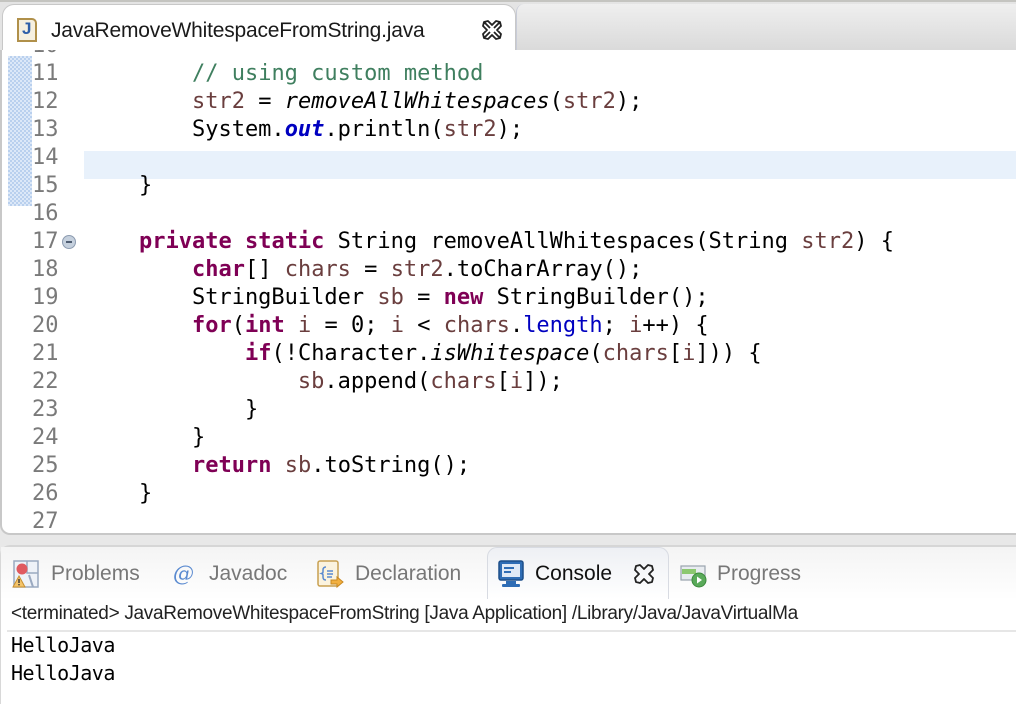  I want to click on tab-label: Console, so click(574, 573).